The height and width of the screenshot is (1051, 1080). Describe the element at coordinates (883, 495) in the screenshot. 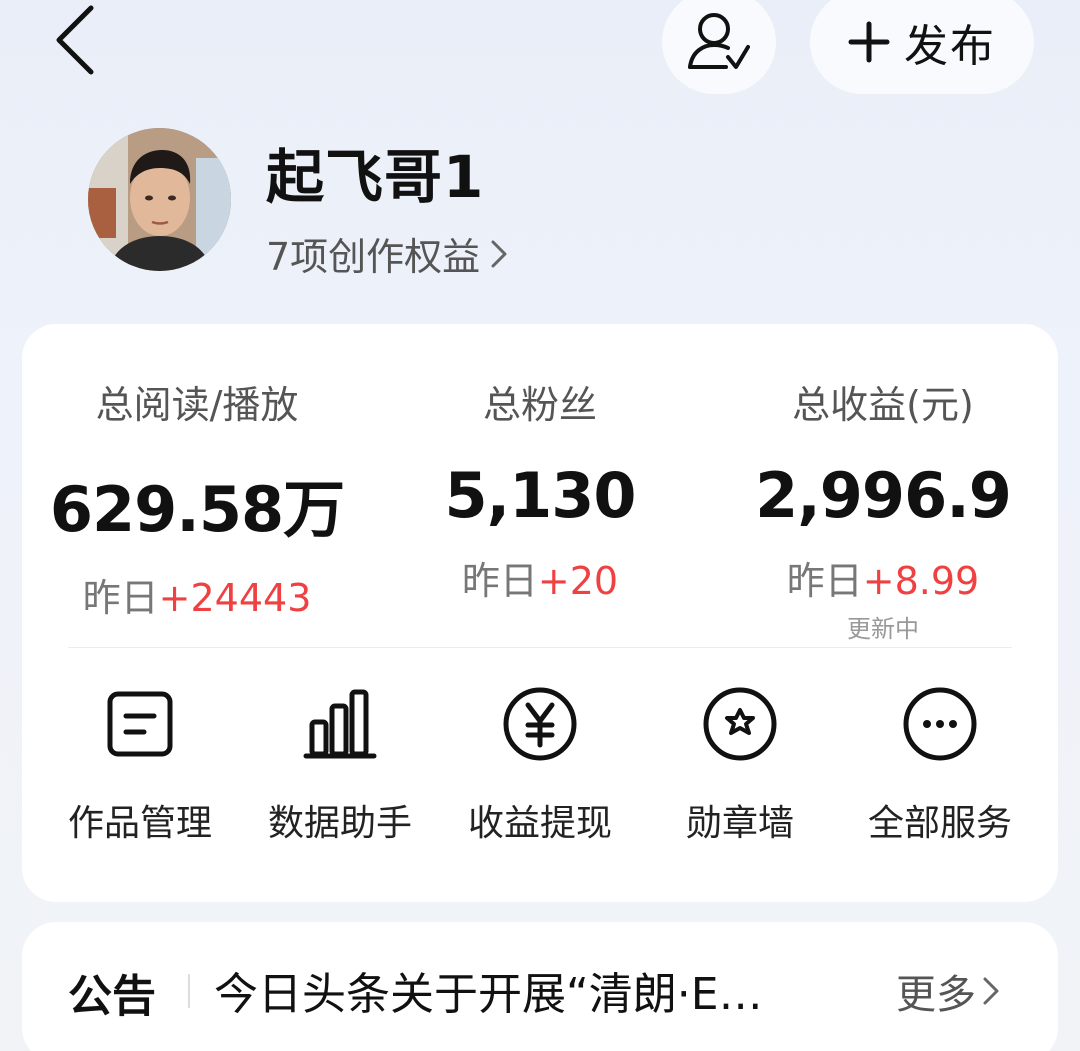

I see `stat-value: 2,996.9` at that location.